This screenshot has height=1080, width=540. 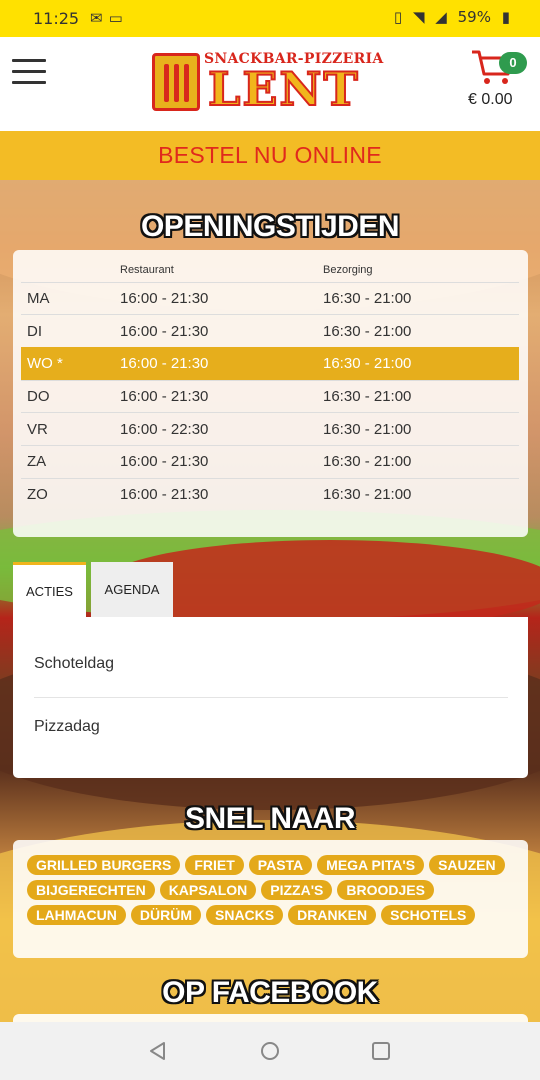 I want to click on day-cell: MA, so click(x=70, y=298).